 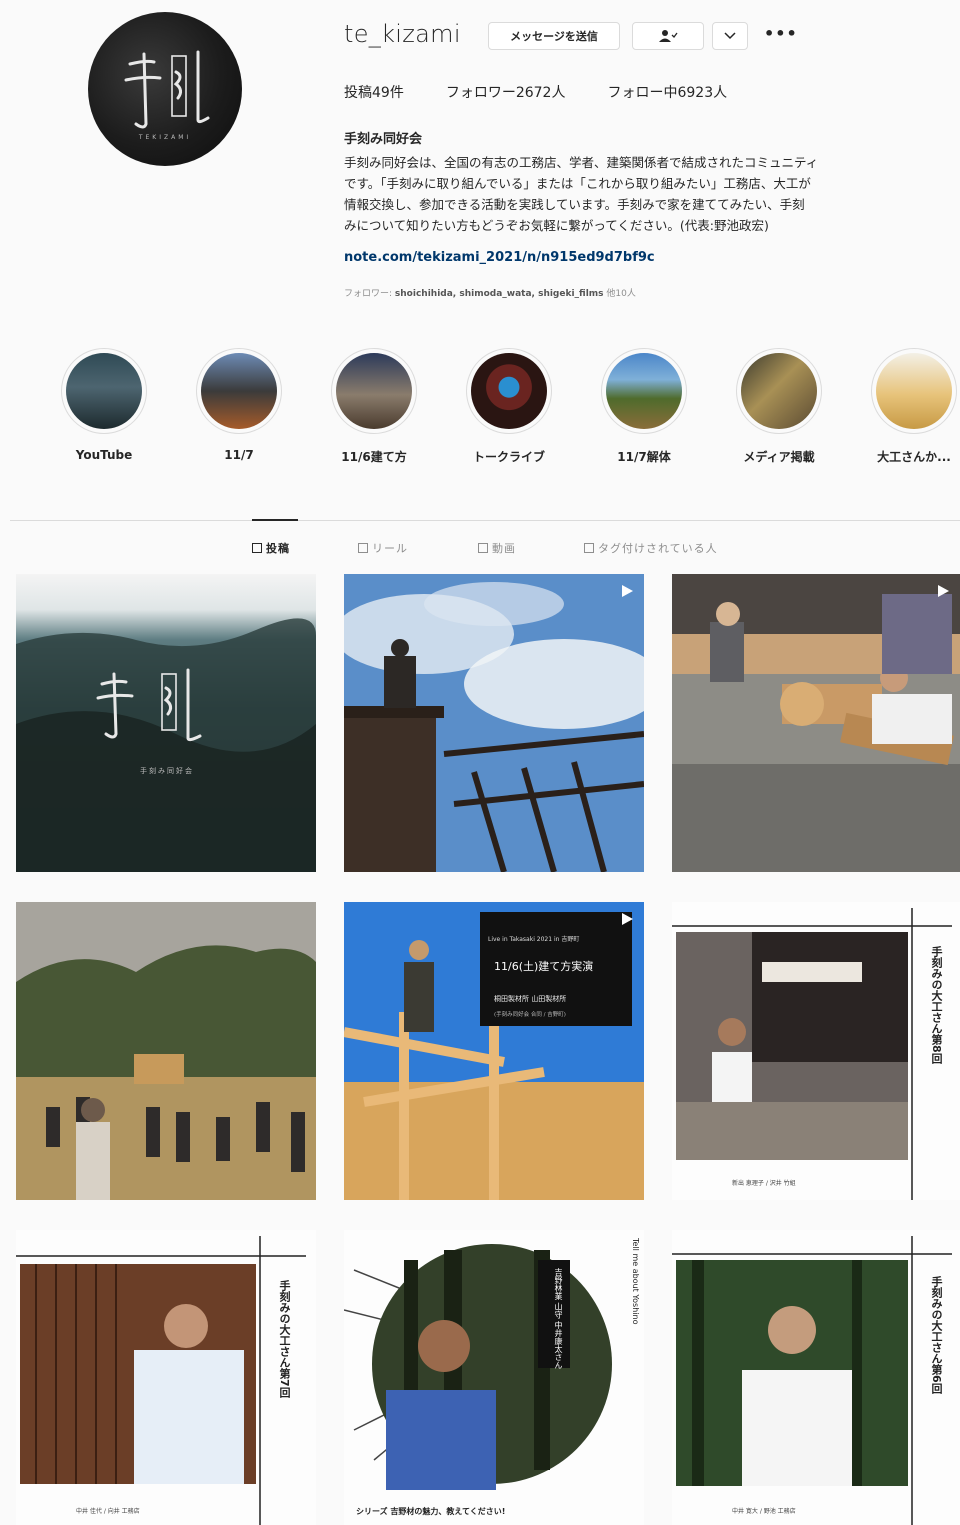 I want to click on highlight-label: トークライブ, so click(x=508, y=457).